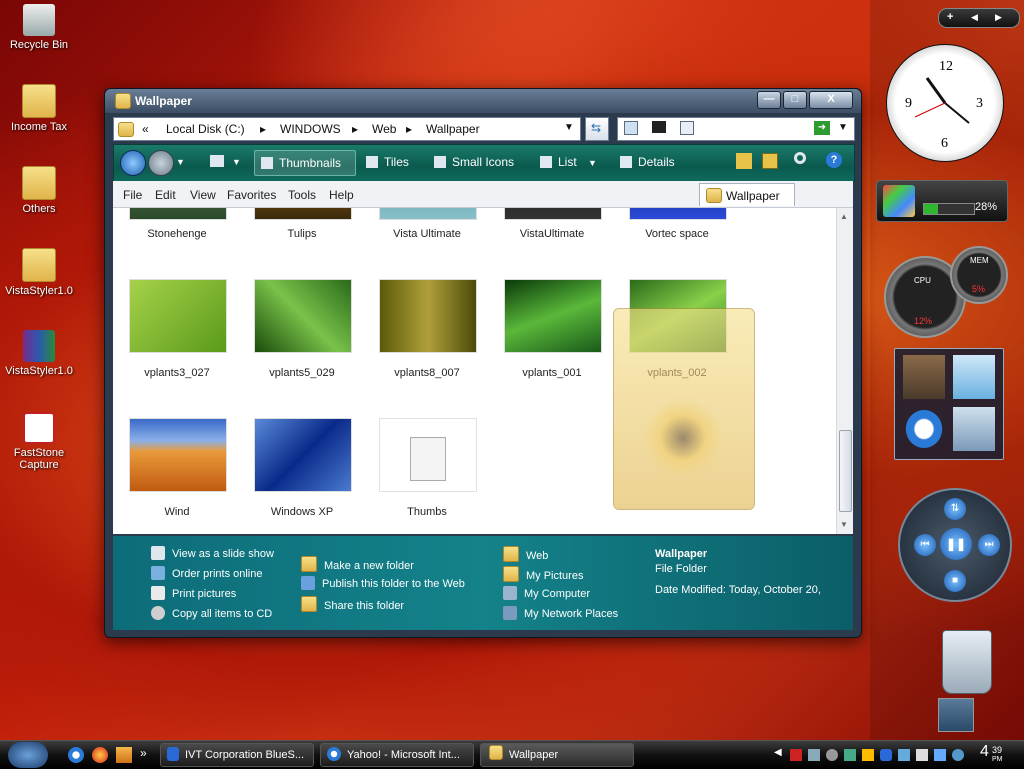 The width and height of the screenshot is (1024, 769). I want to click on vistastyler-folder: VistaStyler1.0, so click(39, 272).